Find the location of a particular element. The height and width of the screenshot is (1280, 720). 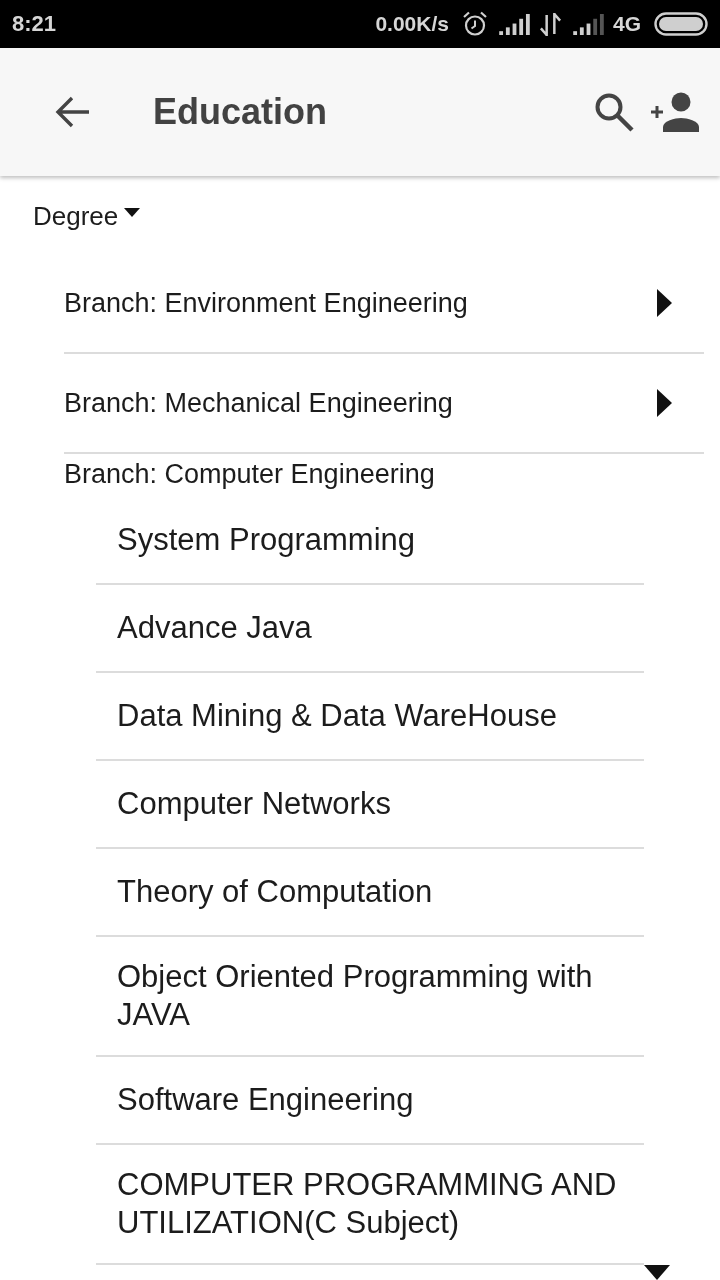

back-arrow-icon is located at coordinates (73, 112).